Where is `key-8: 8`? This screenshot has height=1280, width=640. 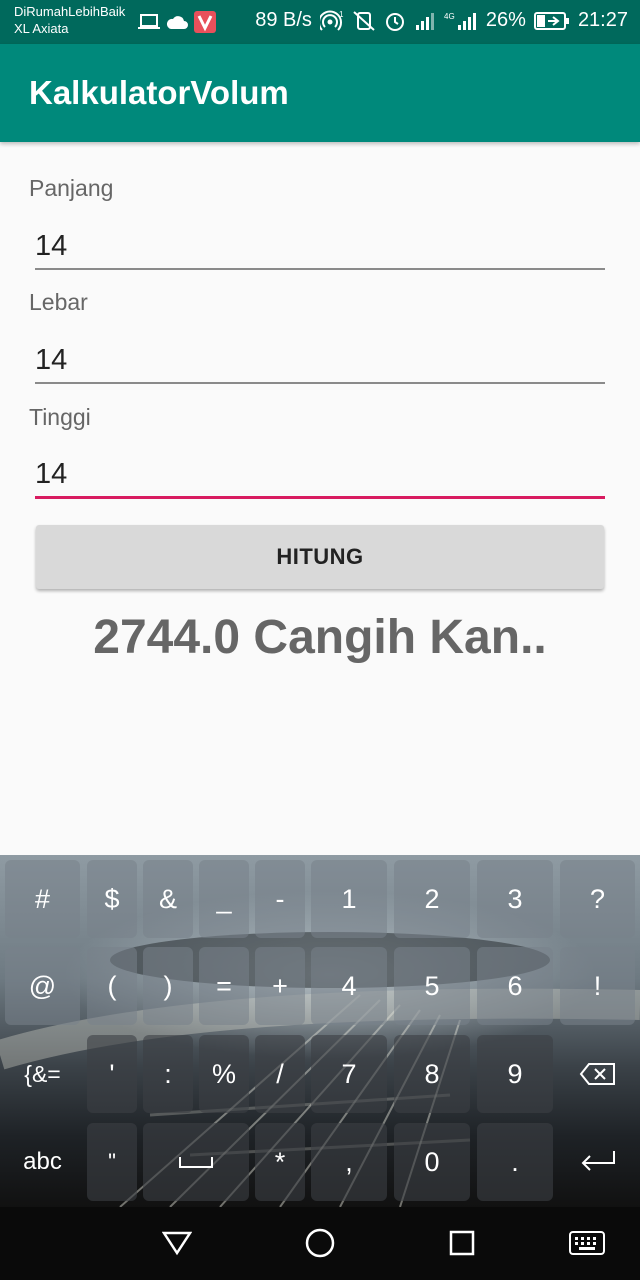
key-8: 8 is located at coordinates (432, 1074).